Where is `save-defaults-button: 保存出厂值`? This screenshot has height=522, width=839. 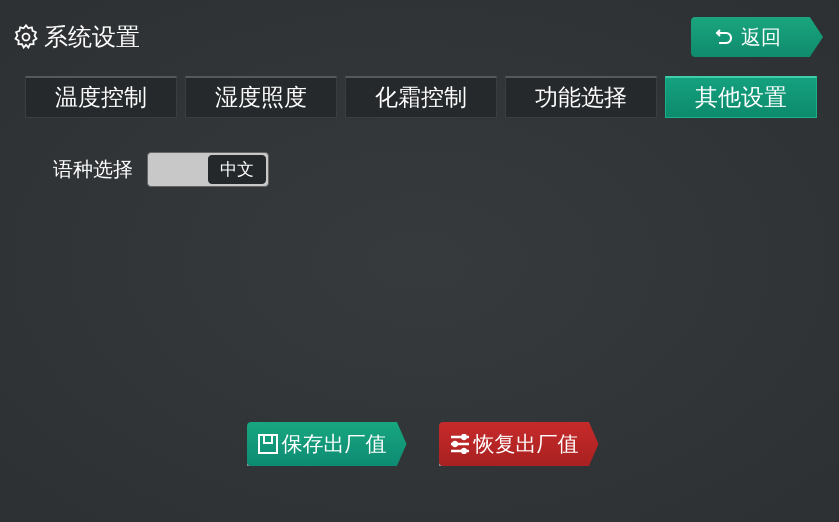 save-defaults-button: 保存出厂值 is located at coordinates (326, 444).